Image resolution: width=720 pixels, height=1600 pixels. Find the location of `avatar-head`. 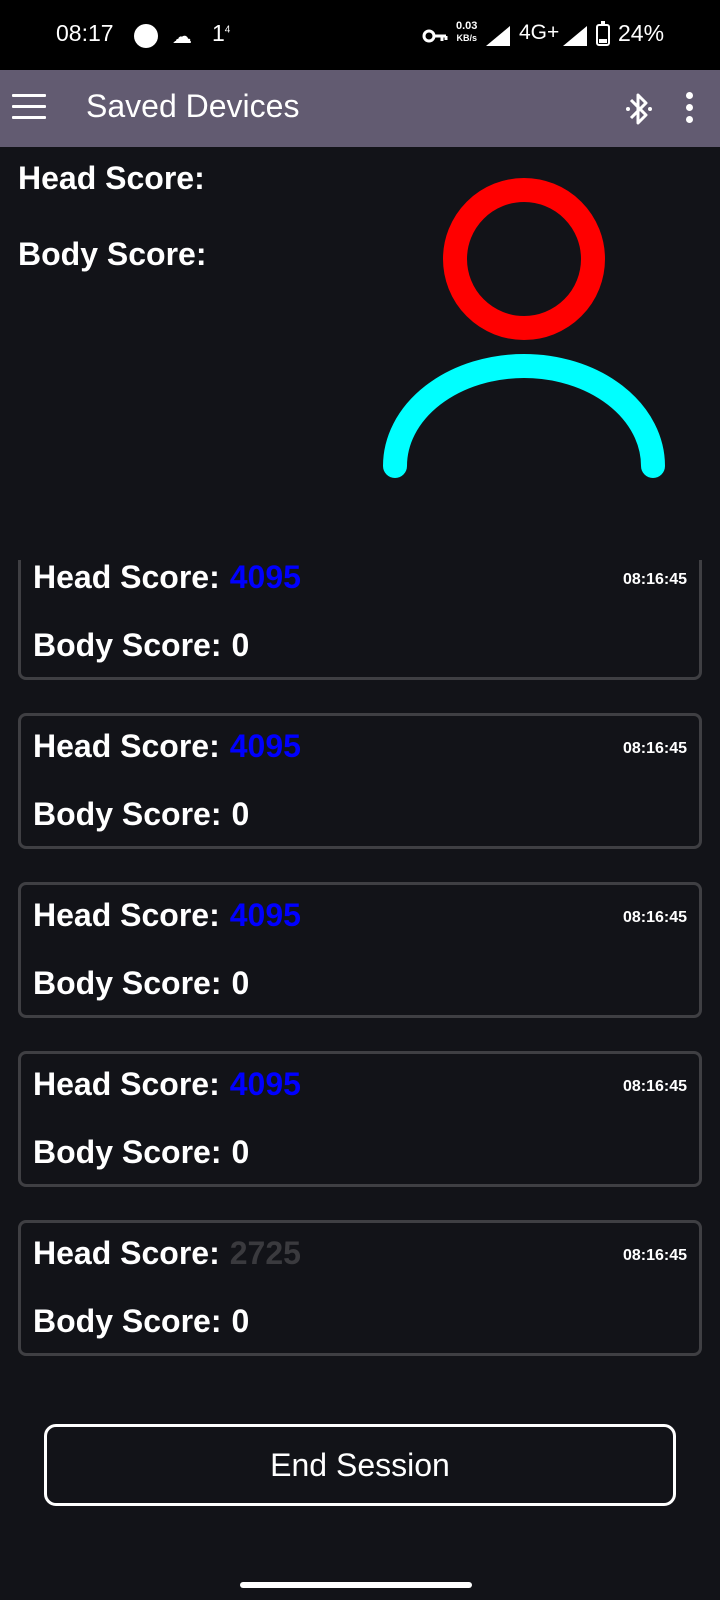

avatar-head is located at coordinates (524, 259).